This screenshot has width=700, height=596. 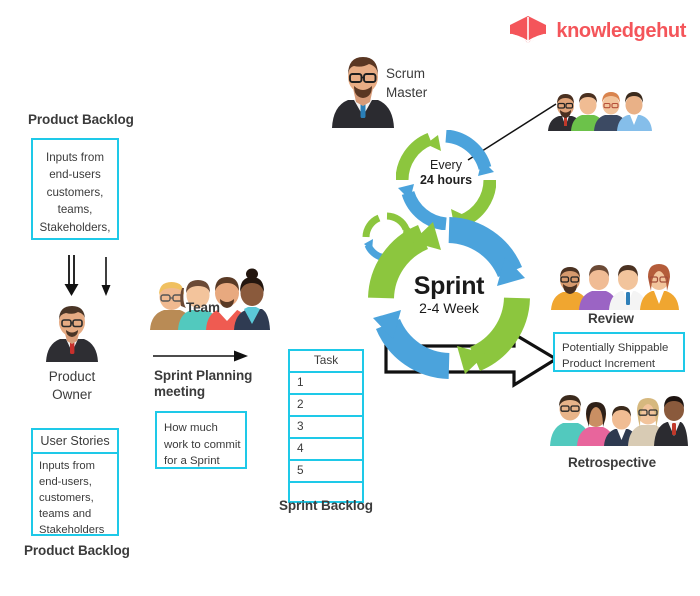 I want to click on review-label: Review, so click(x=611, y=318).